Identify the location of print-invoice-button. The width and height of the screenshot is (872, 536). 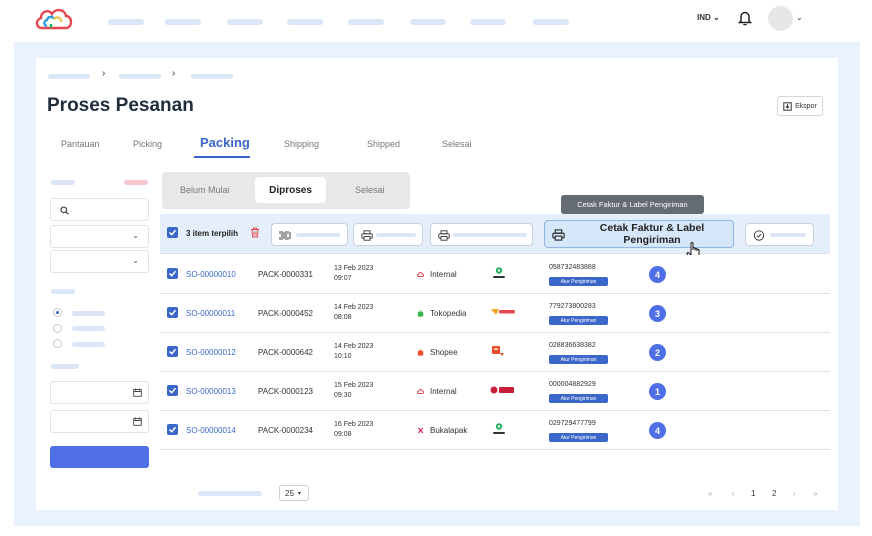
(388, 234).